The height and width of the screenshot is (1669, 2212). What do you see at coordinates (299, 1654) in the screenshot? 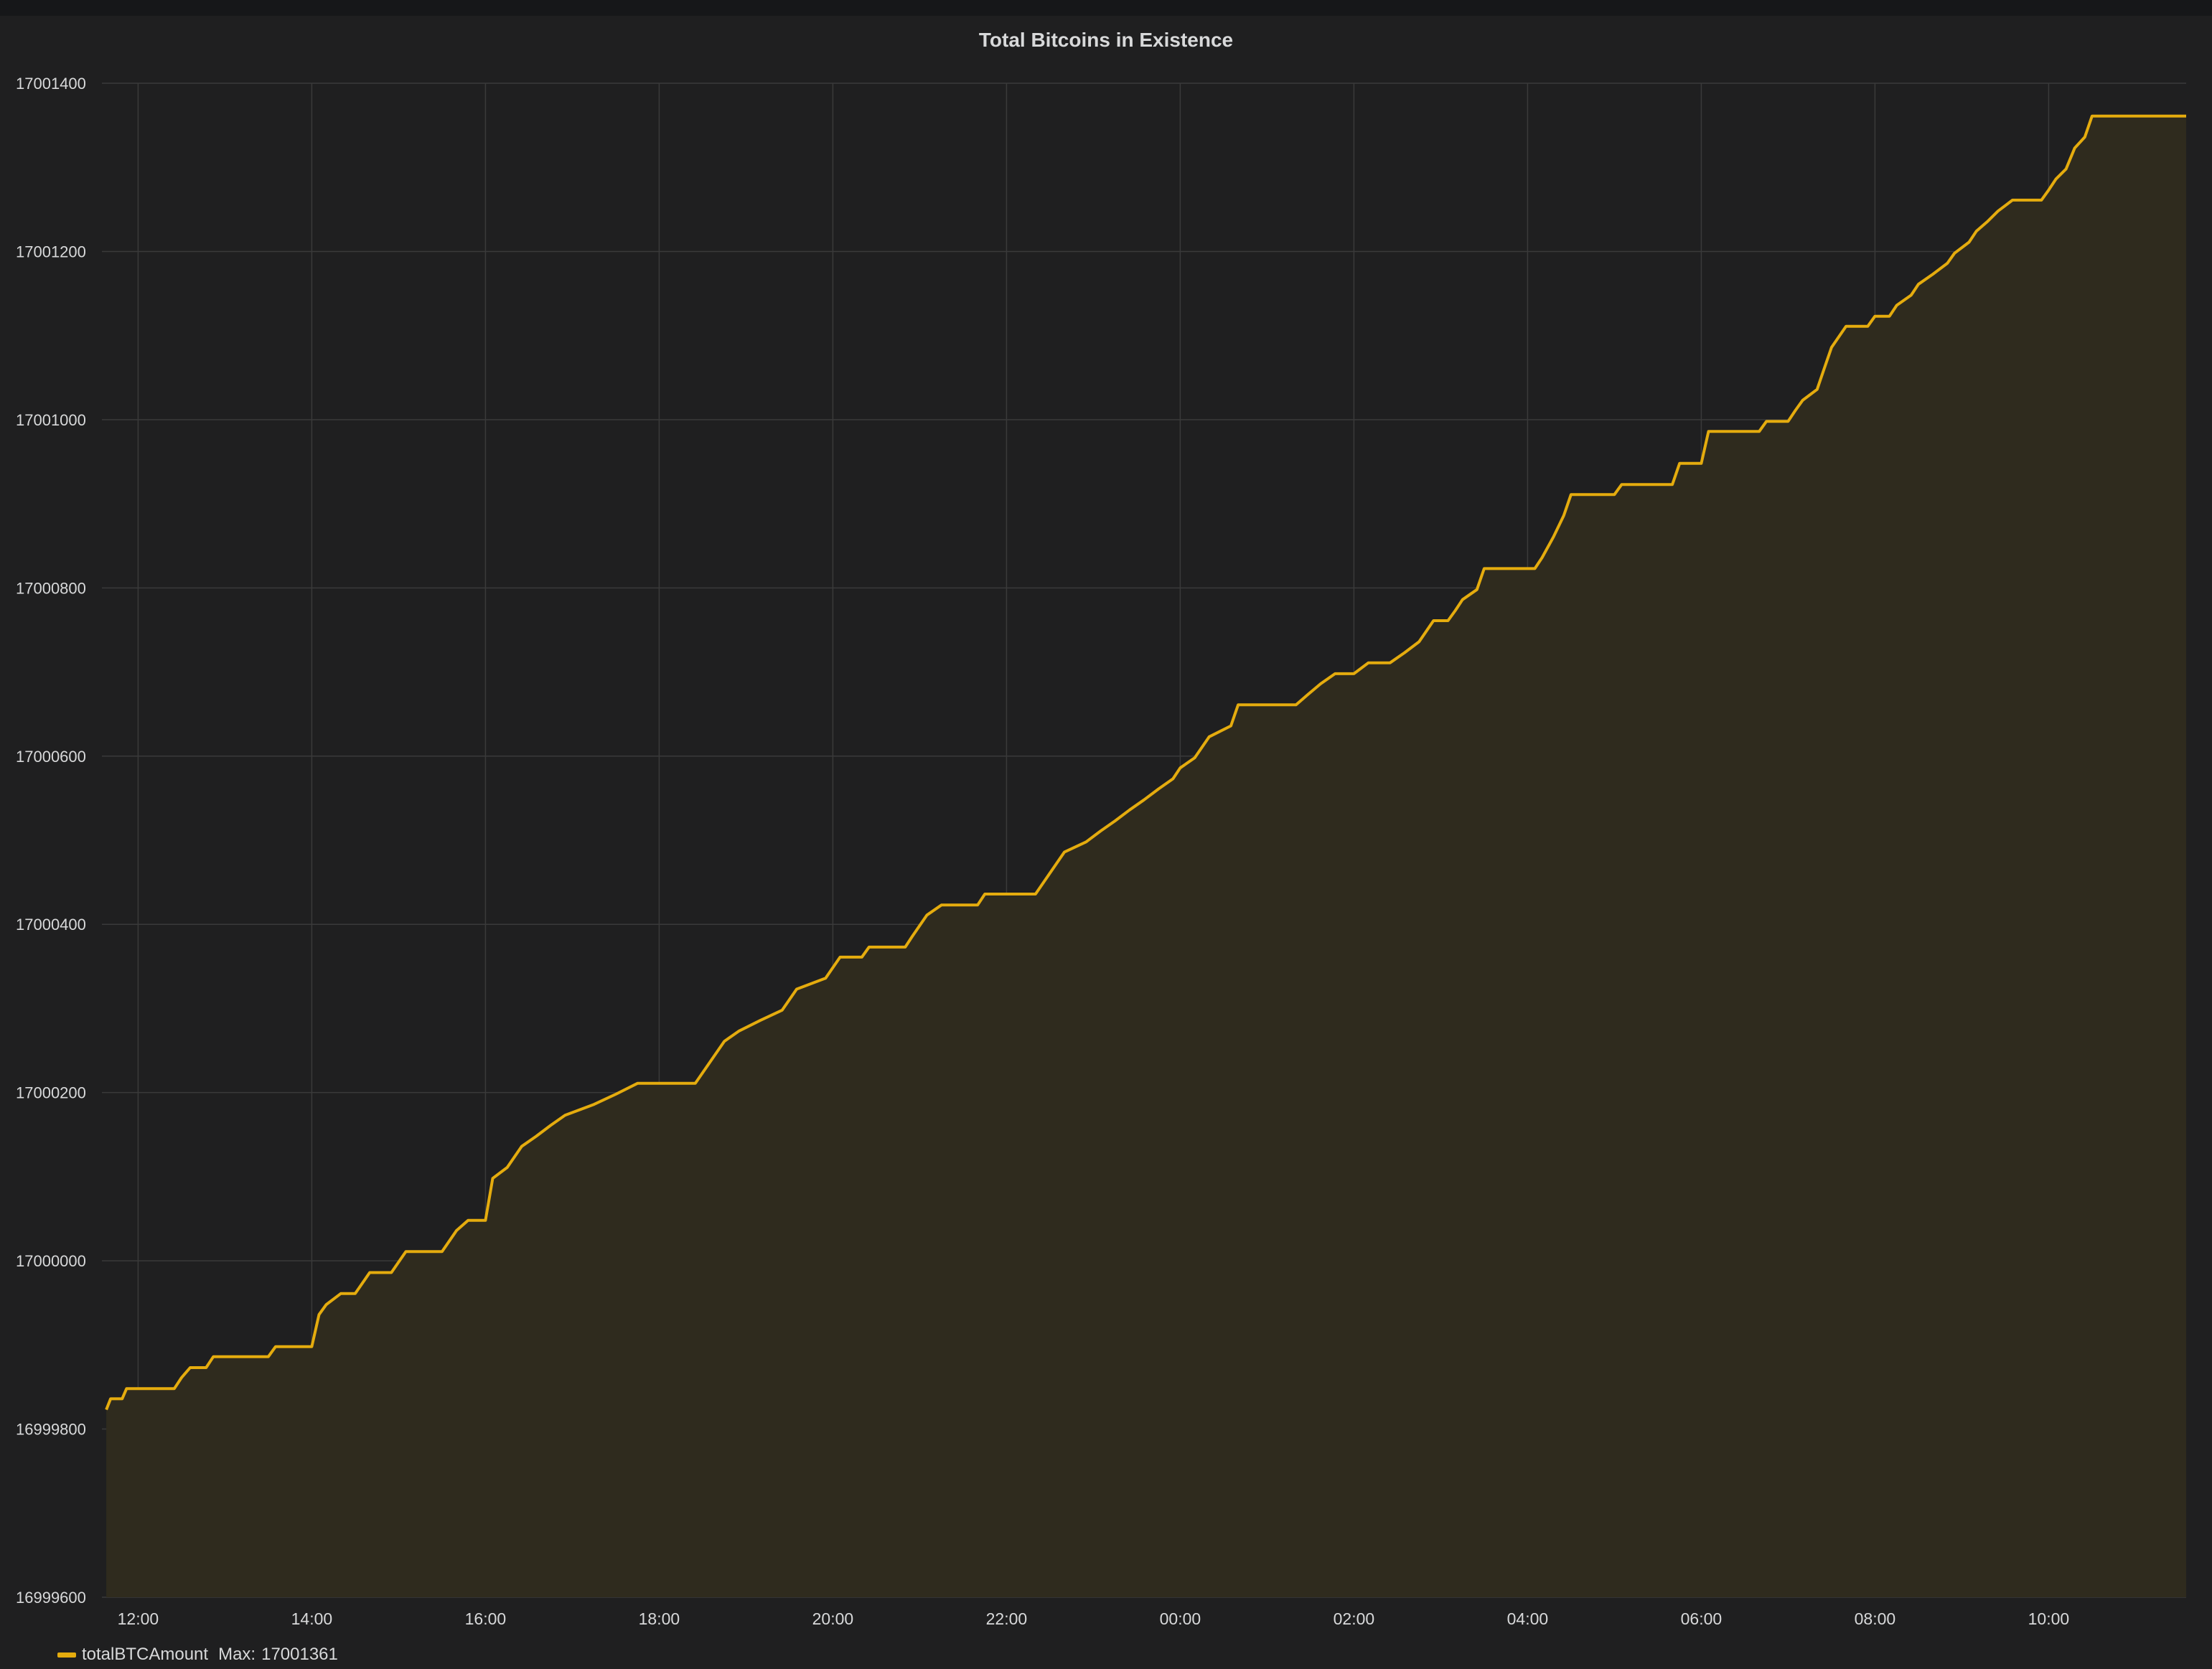
I see `legend-max-value: 17001361` at bounding box center [299, 1654].